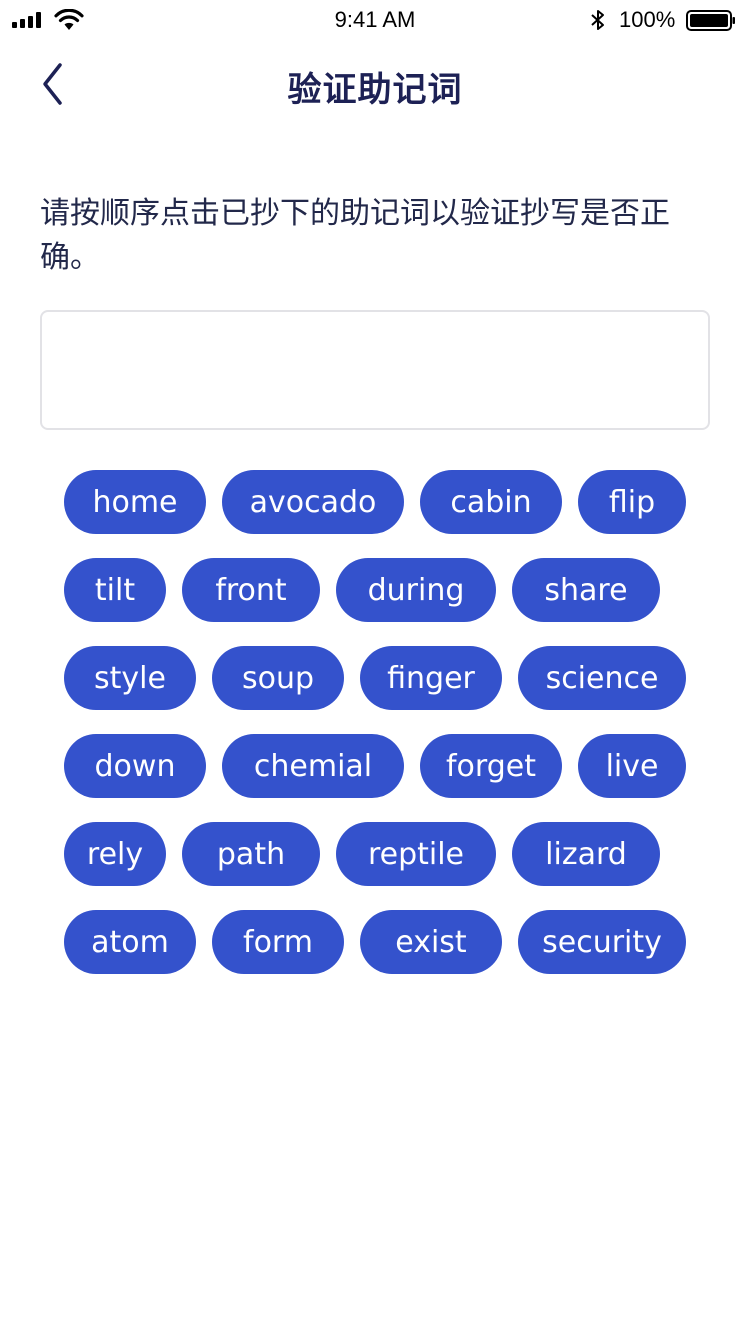 The image size is (750, 1334). Describe the element at coordinates (597, 20) in the screenshot. I see `bluetooth-icon` at that location.